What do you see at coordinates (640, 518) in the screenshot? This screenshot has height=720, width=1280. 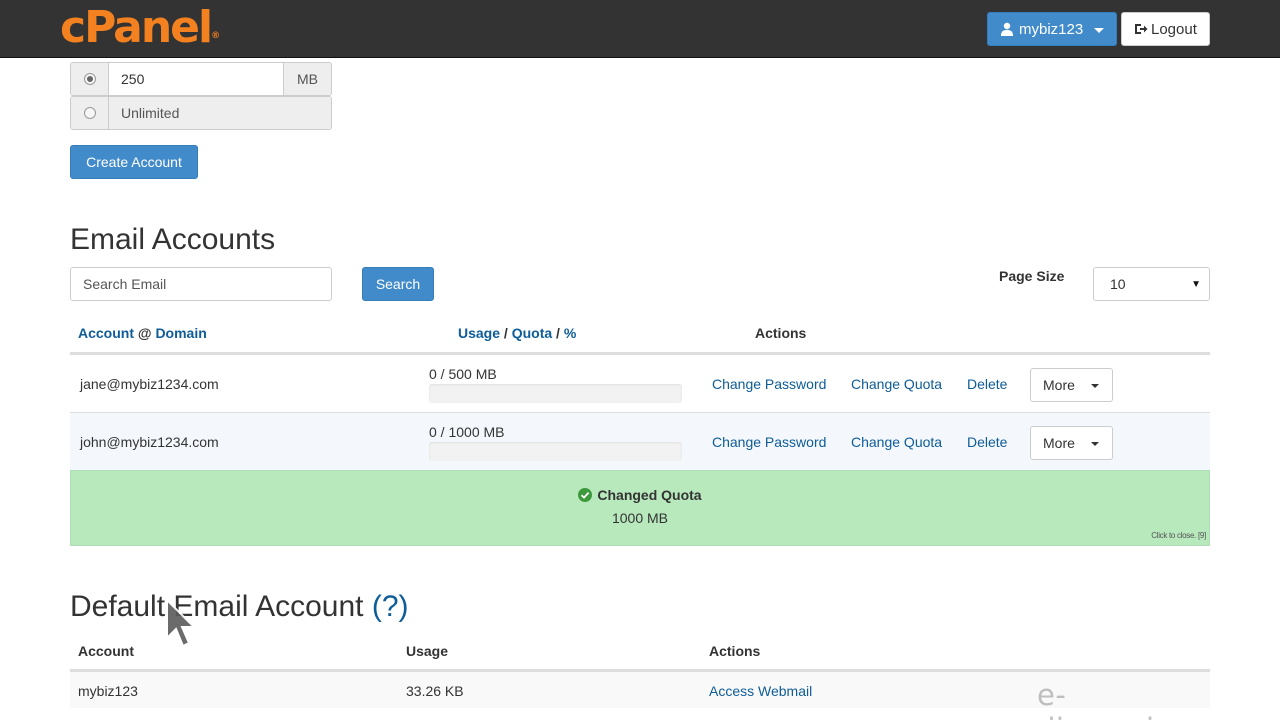 I see `alert-body: 1000 MB` at bounding box center [640, 518].